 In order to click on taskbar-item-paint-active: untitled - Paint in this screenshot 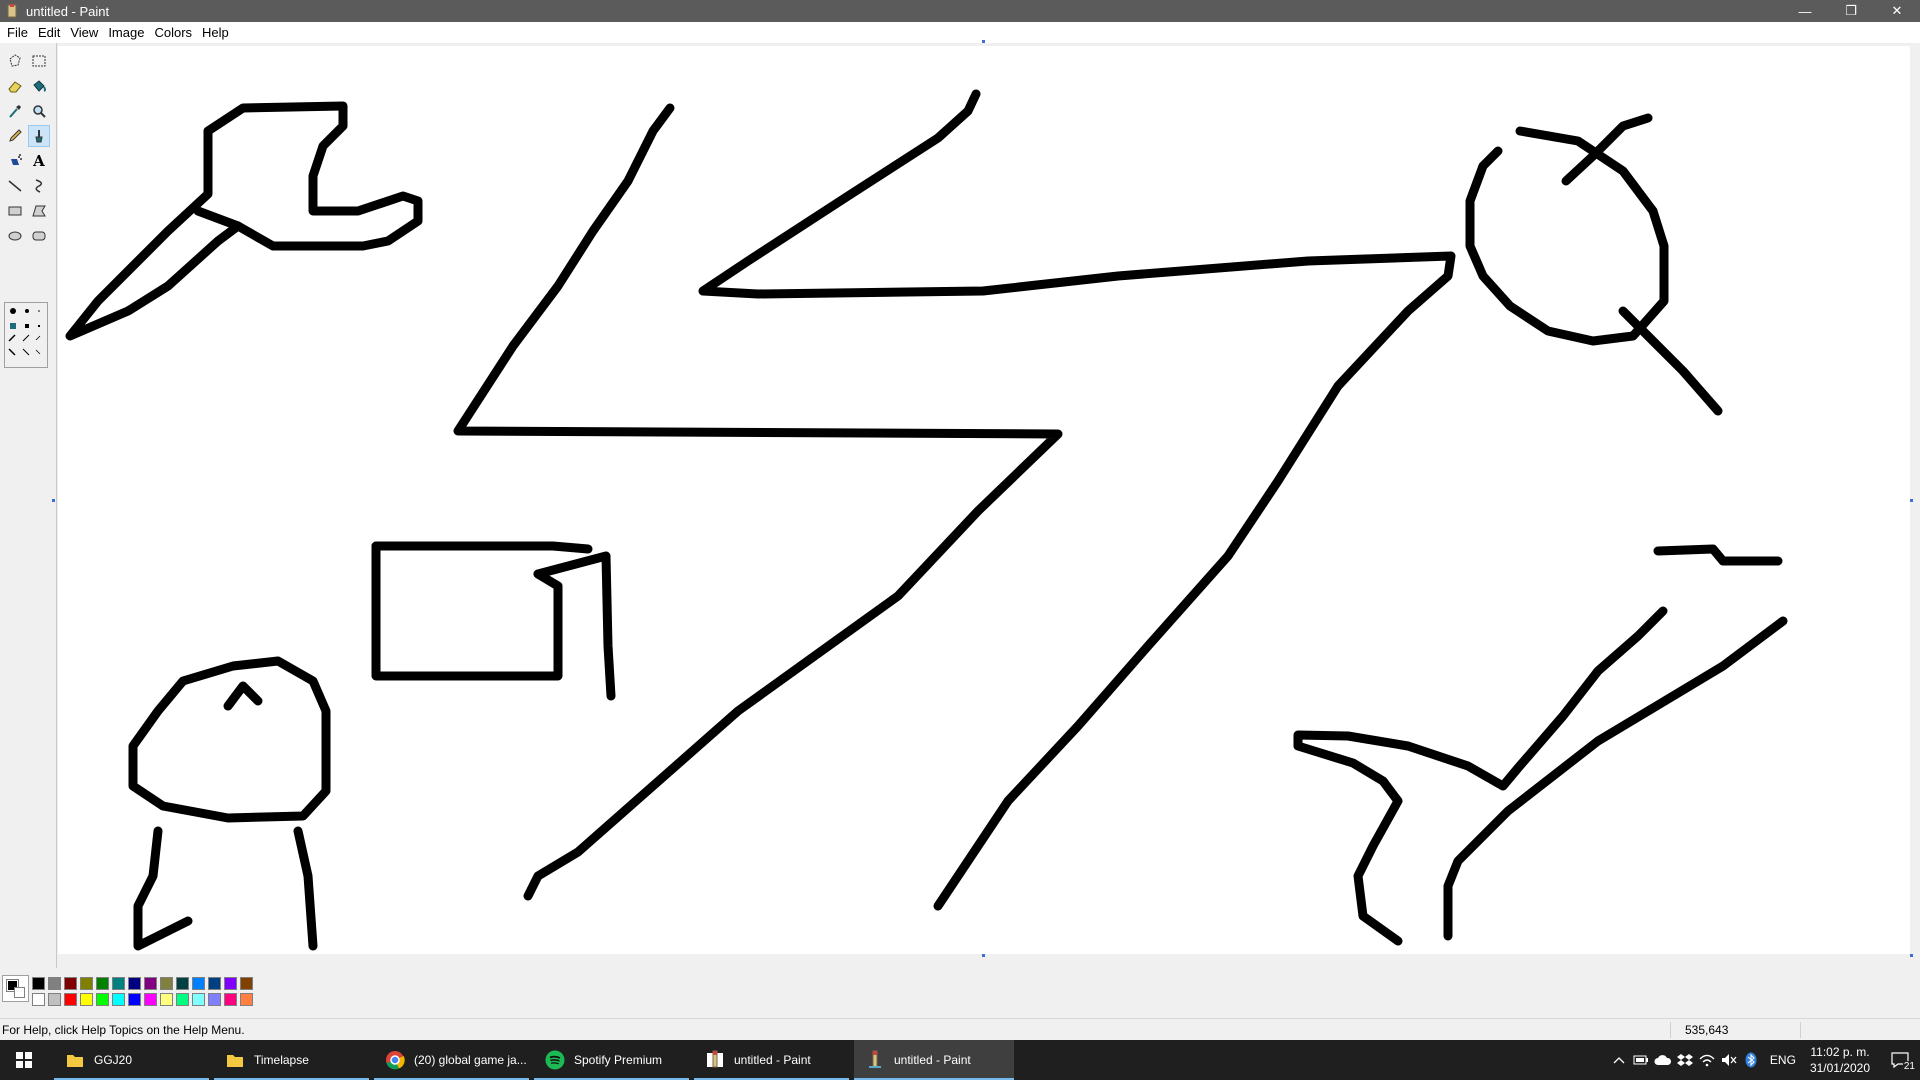, I will do `click(934, 1060)`.